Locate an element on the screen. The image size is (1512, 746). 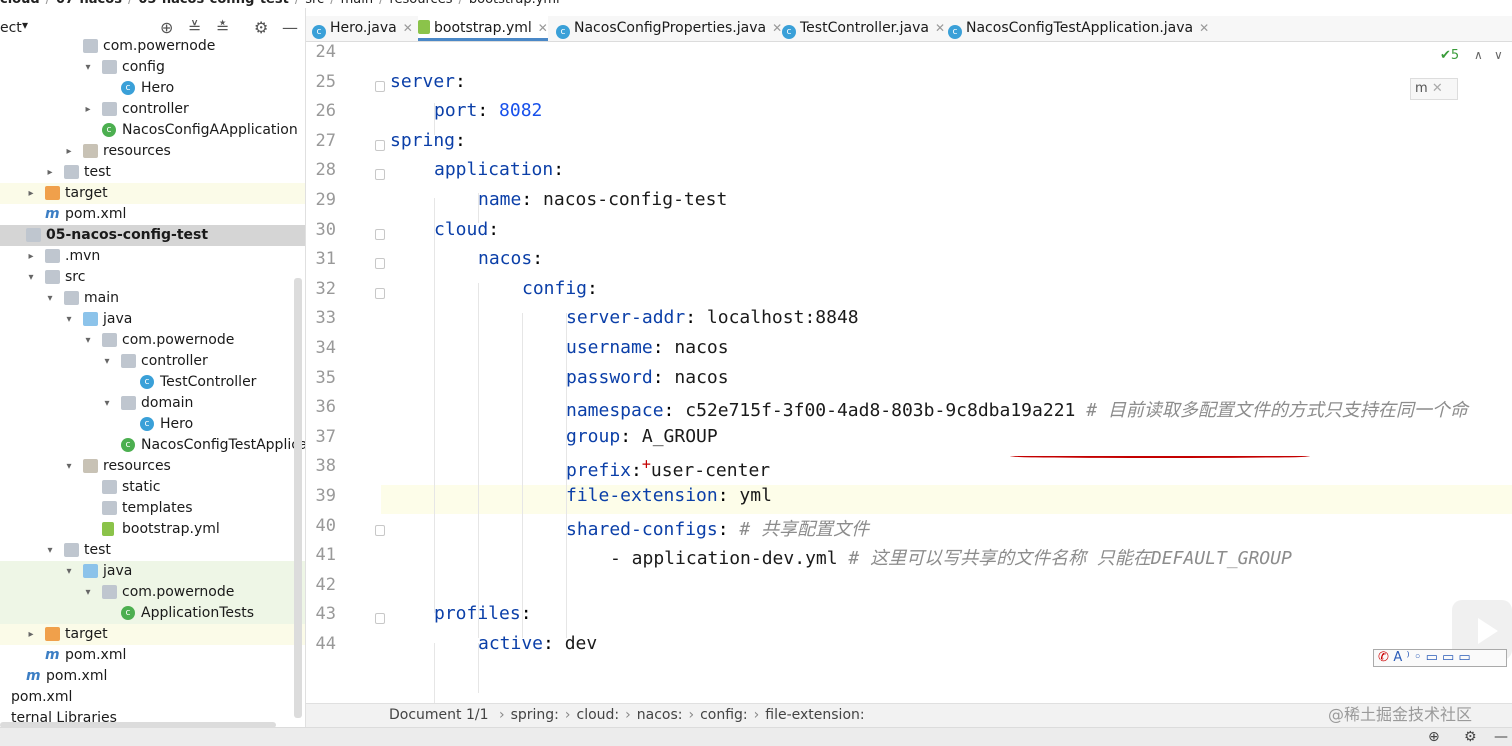
editor-tab: bootstrap.yml ✕ is located at coordinates (483, 28).